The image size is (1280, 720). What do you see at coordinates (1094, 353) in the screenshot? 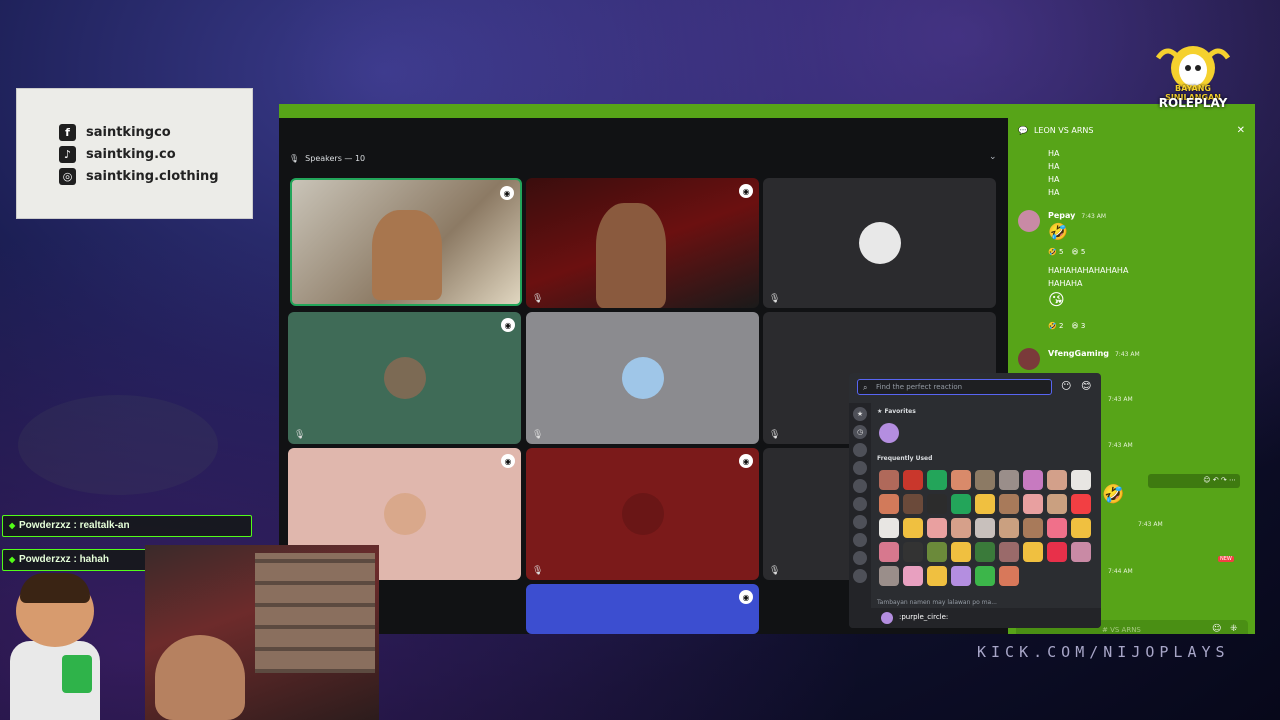
I see `message-author: VfengGaming 7:43 AM` at bounding box center [1094, 353].